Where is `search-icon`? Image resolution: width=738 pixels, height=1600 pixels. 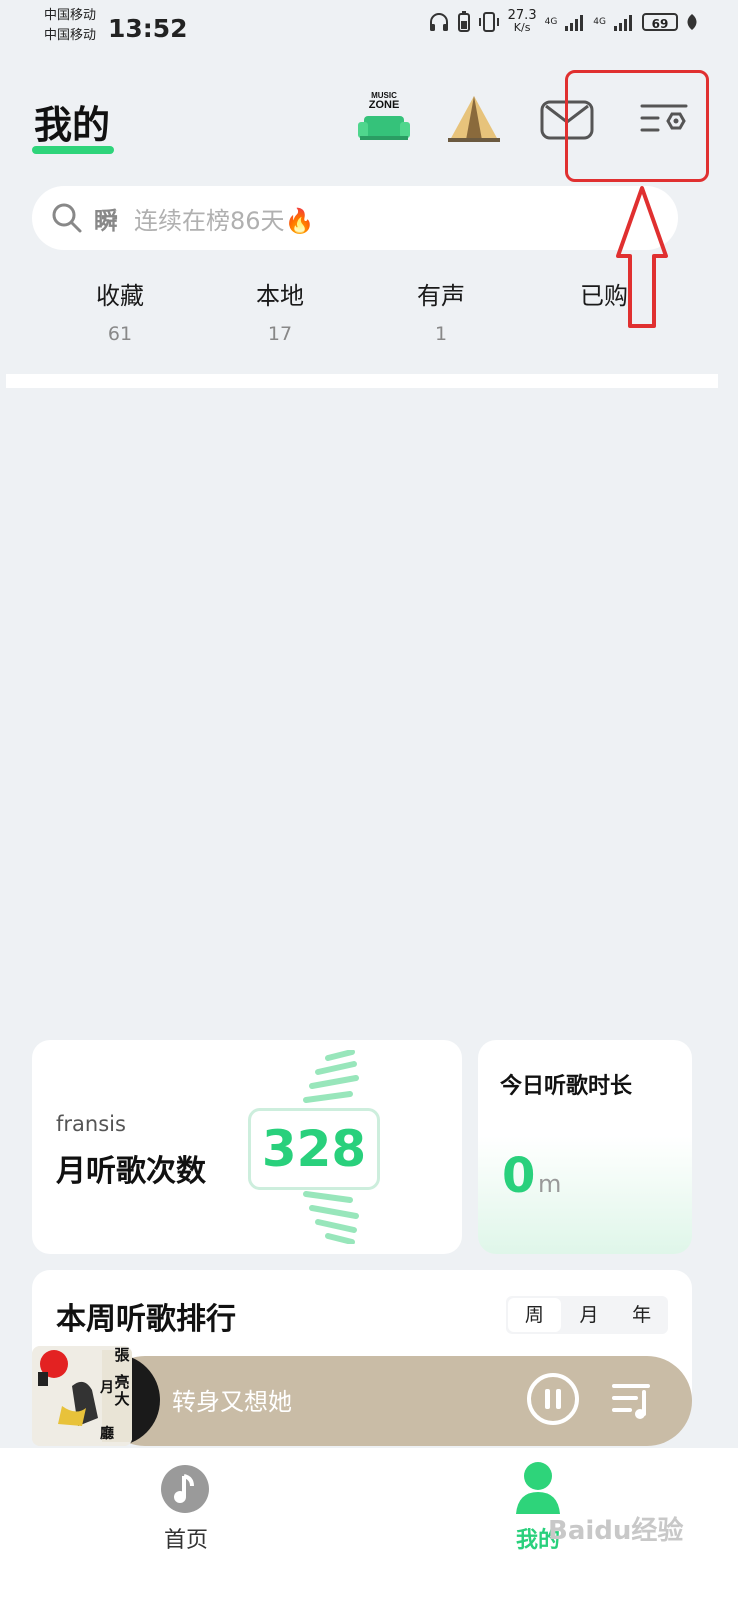 search-icon is located at coordinates (67, 218).